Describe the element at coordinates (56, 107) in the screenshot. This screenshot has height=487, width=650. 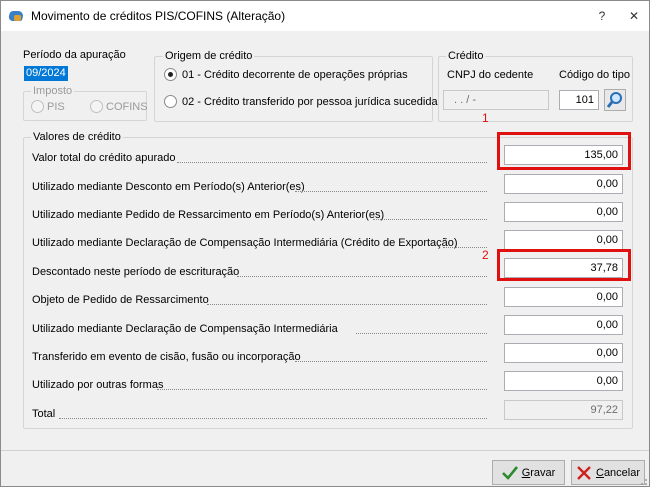
I see `radio-pis-label: PIS` at that location.